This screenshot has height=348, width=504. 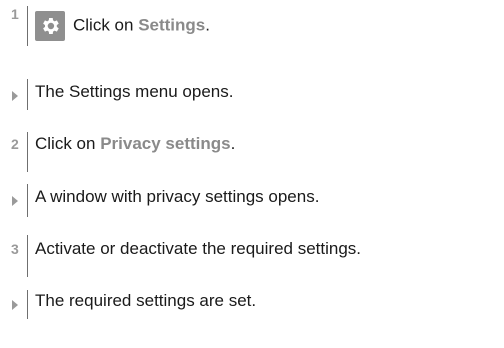 What do you see at coordinates (165, 143) in the screenshot?
I see `privacy-settings-link: Privacy settings` at bounding box center [165, 143].